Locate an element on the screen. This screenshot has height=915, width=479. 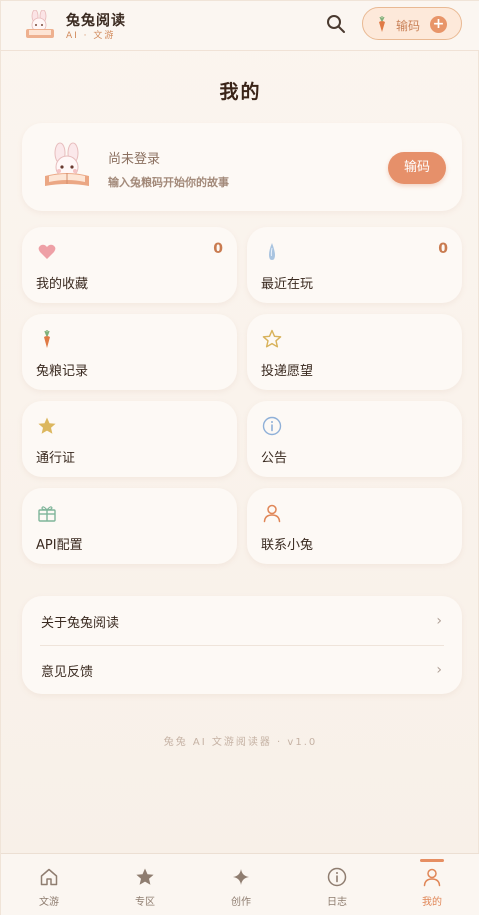
tile-wish: 投递愿望 is located at coordinates (354, 352).